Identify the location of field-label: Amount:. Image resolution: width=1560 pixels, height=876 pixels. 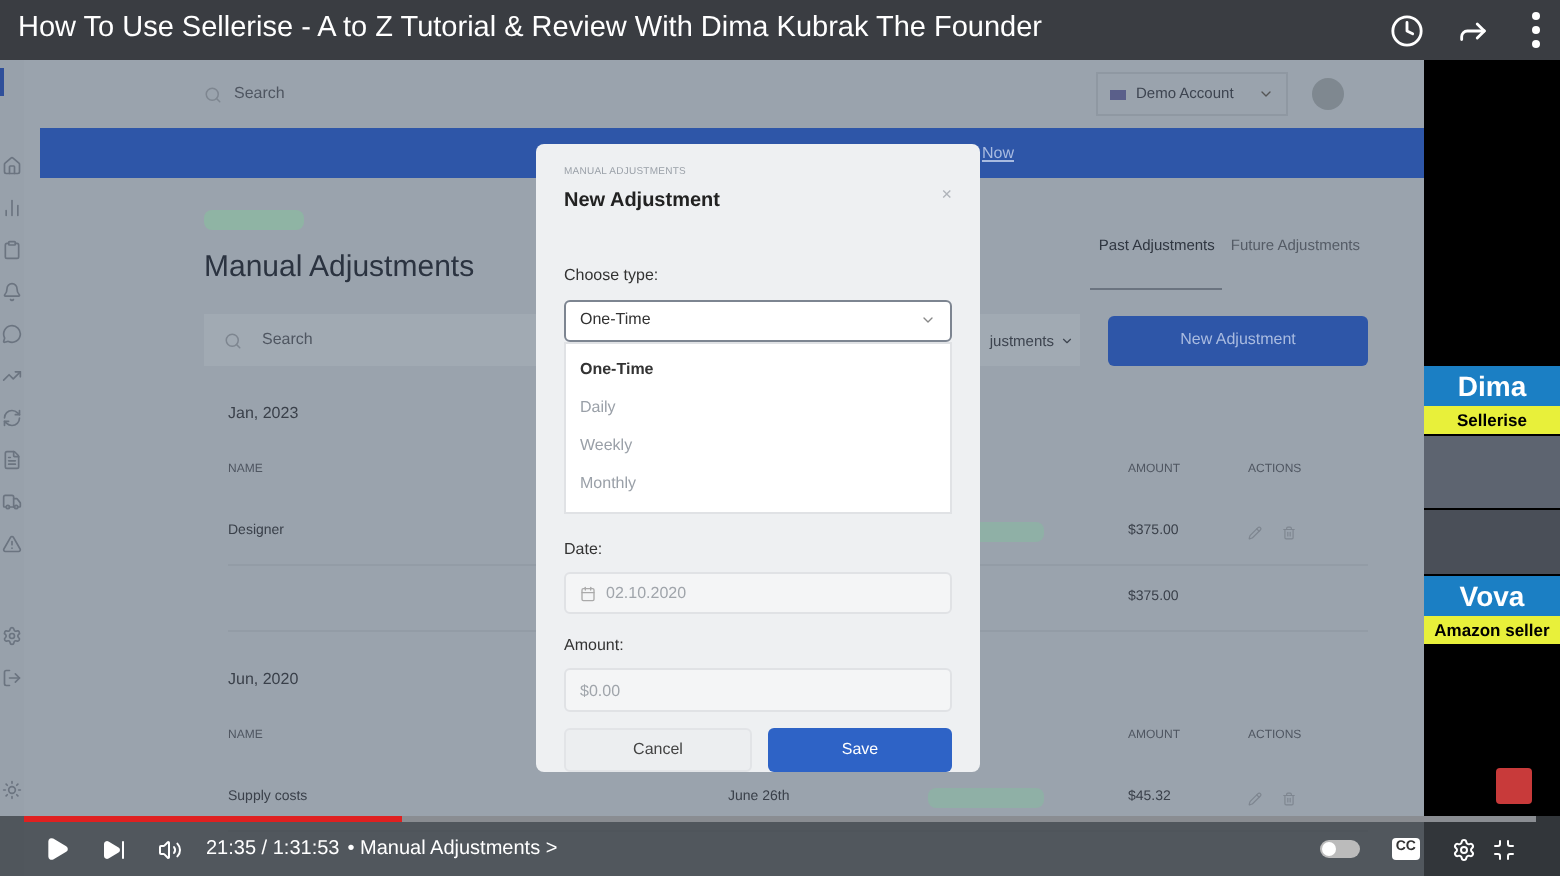
(595, 646).